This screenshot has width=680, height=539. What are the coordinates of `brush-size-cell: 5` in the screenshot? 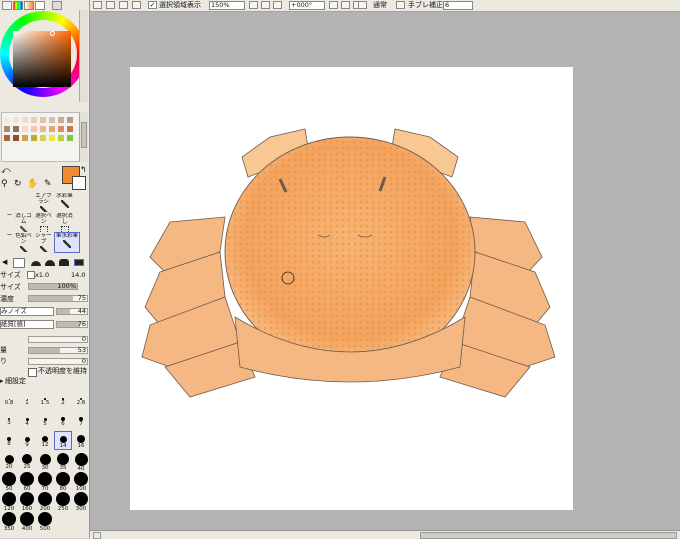 It's located at (45, 420).